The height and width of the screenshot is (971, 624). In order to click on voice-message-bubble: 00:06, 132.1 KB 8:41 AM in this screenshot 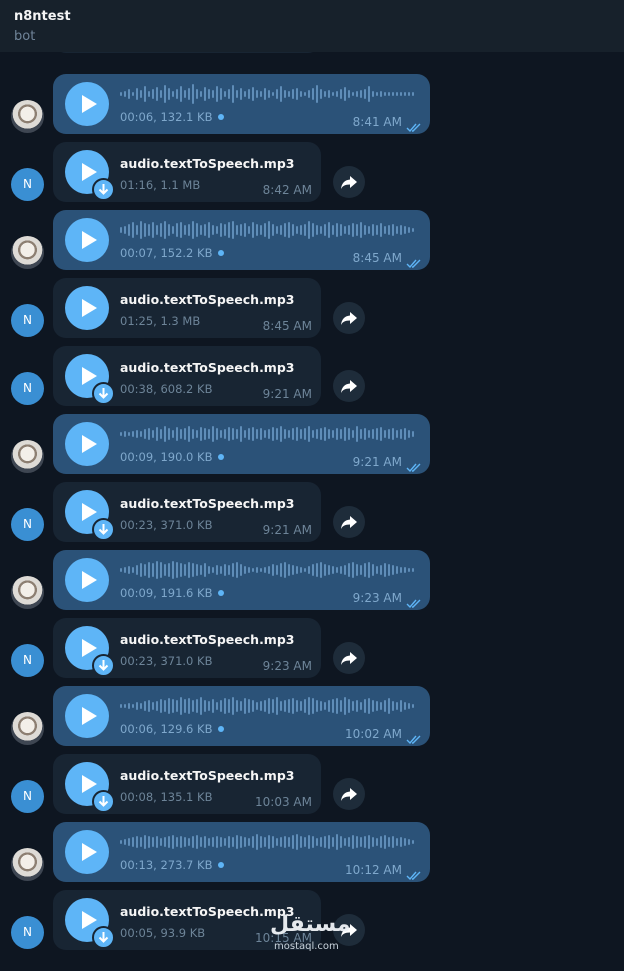, I will do `click(241, 104)`.